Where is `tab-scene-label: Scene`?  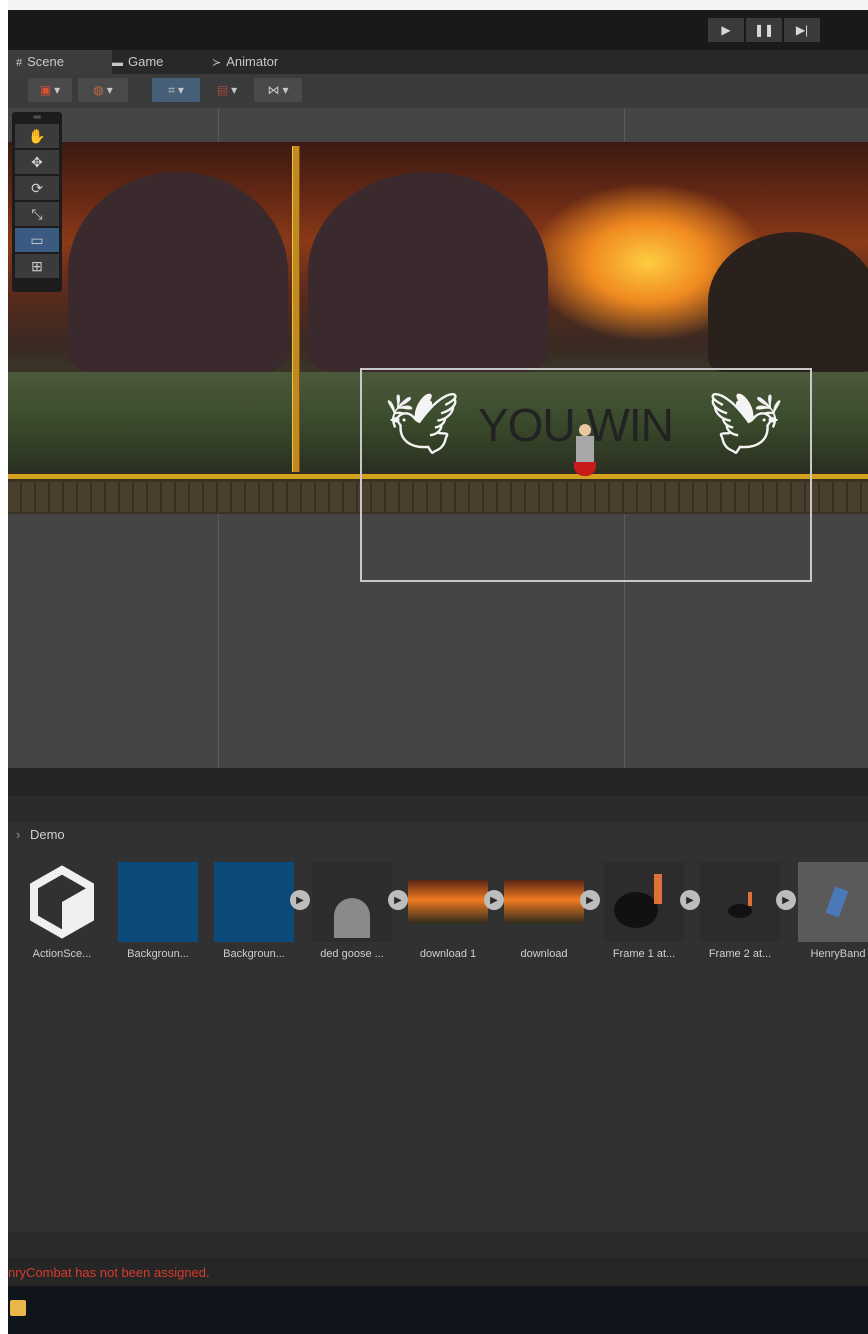 tab-scene-label: Scene is located at coordinates (45, 61).